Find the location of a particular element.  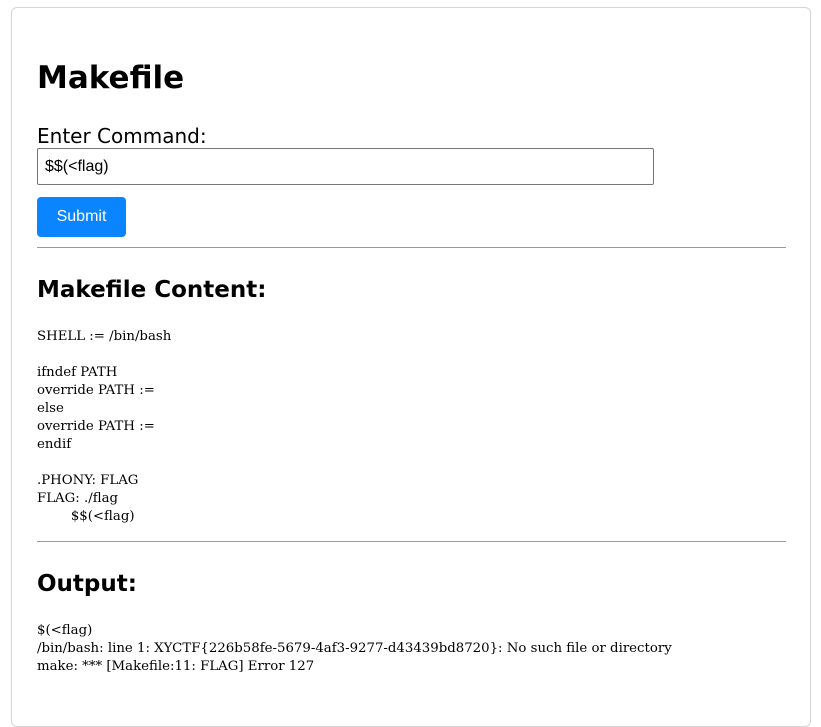

output-heading: Output: is located at coordinates (87, 584).